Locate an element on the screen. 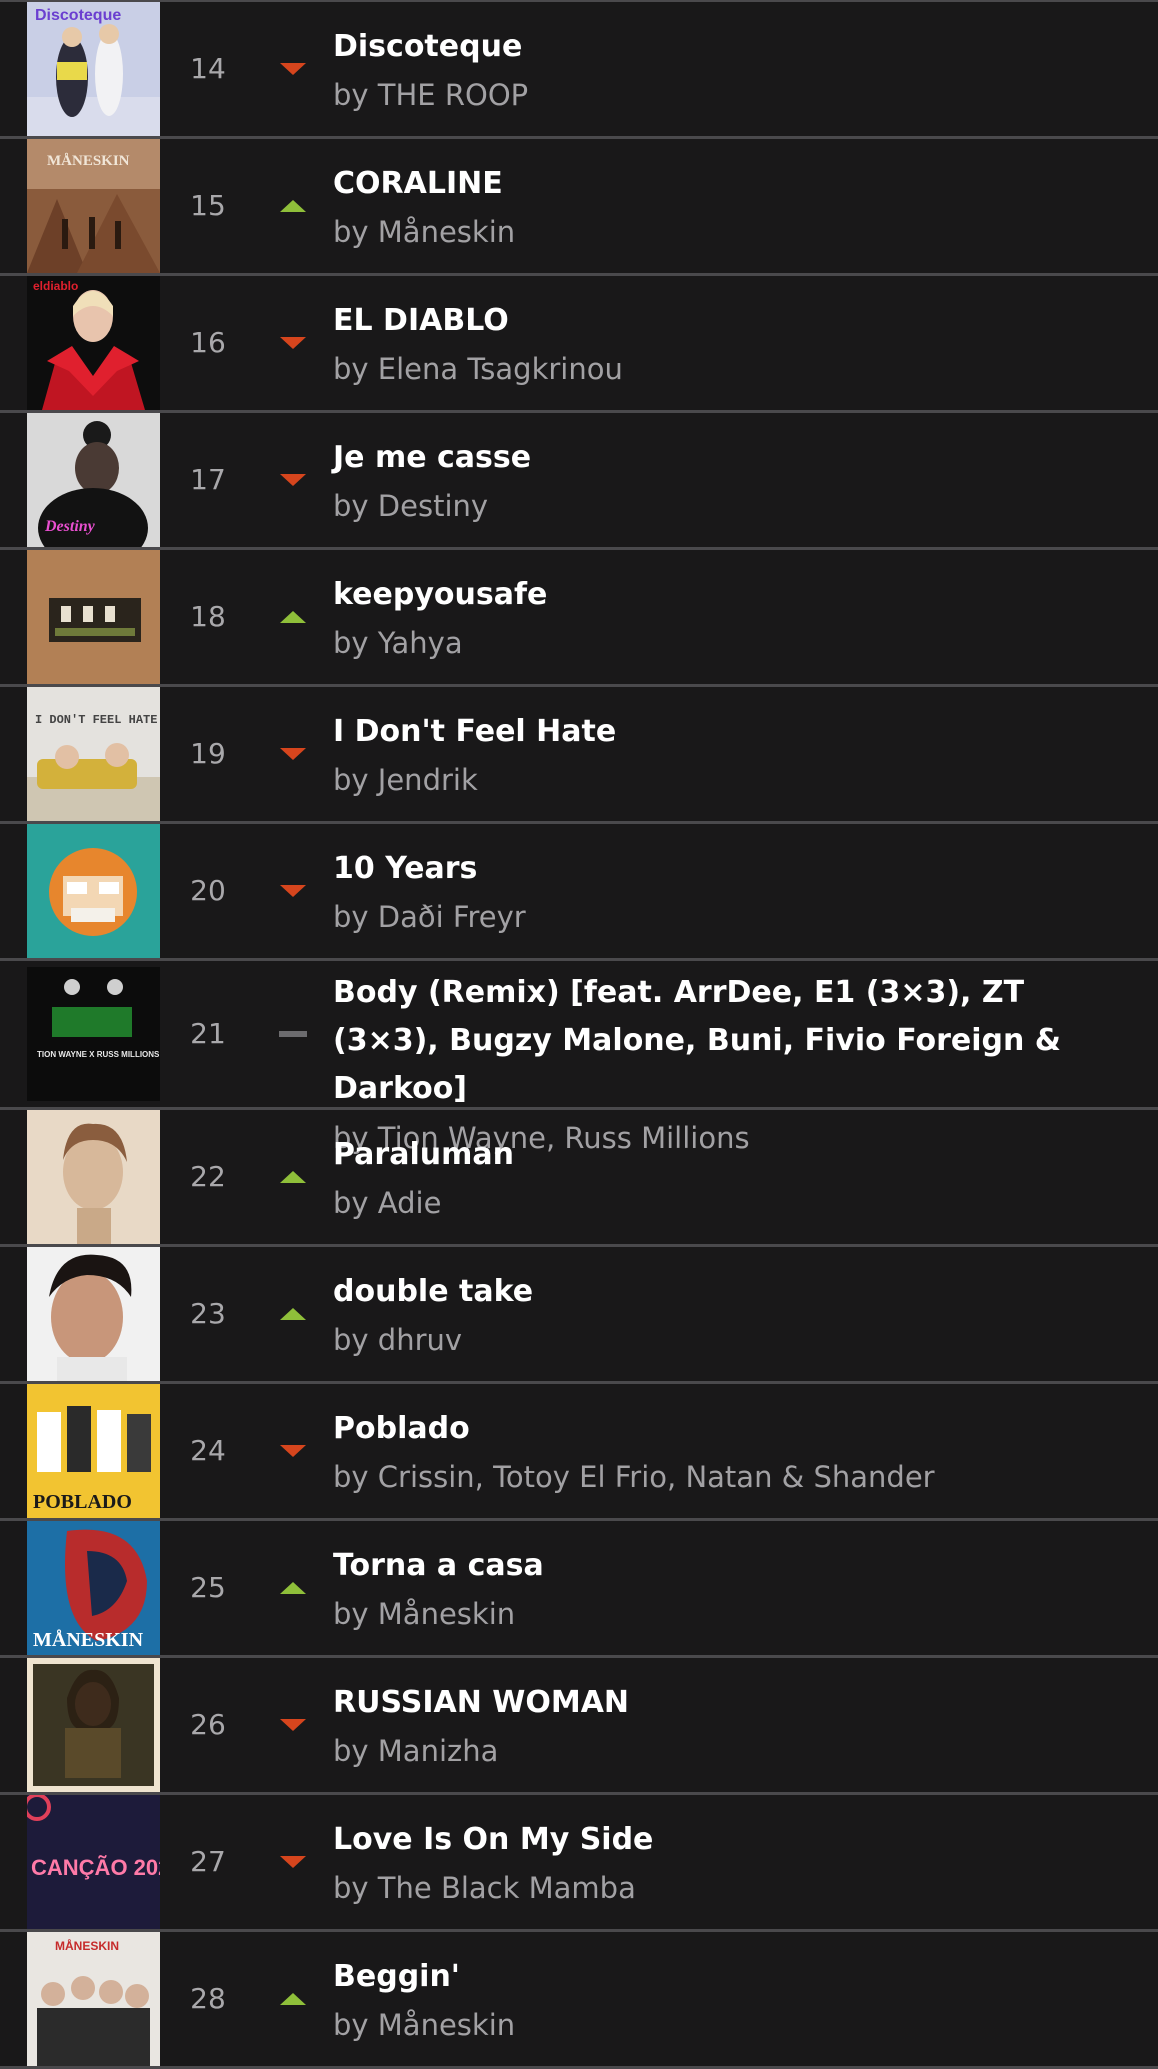 This screenshot has width=1158, height=2069. cover-text: Destiny is located at coordinates (70, 526).